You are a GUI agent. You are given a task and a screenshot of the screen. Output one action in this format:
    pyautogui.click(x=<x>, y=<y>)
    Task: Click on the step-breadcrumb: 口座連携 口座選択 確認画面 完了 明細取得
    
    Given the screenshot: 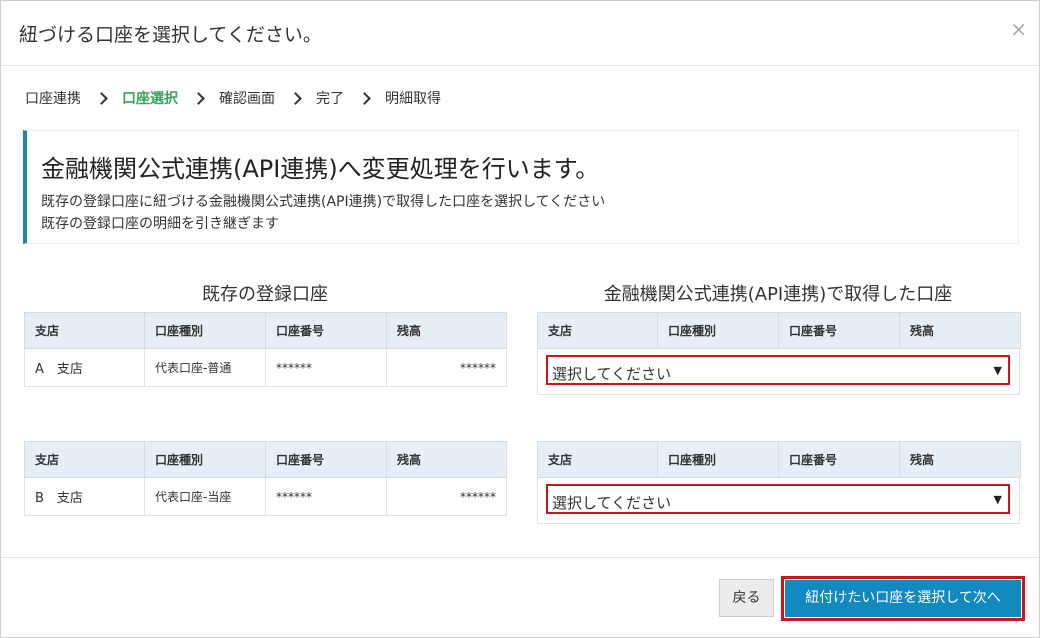 What is the action you would take?
    pyautogui.click(x=233, y=98)
    